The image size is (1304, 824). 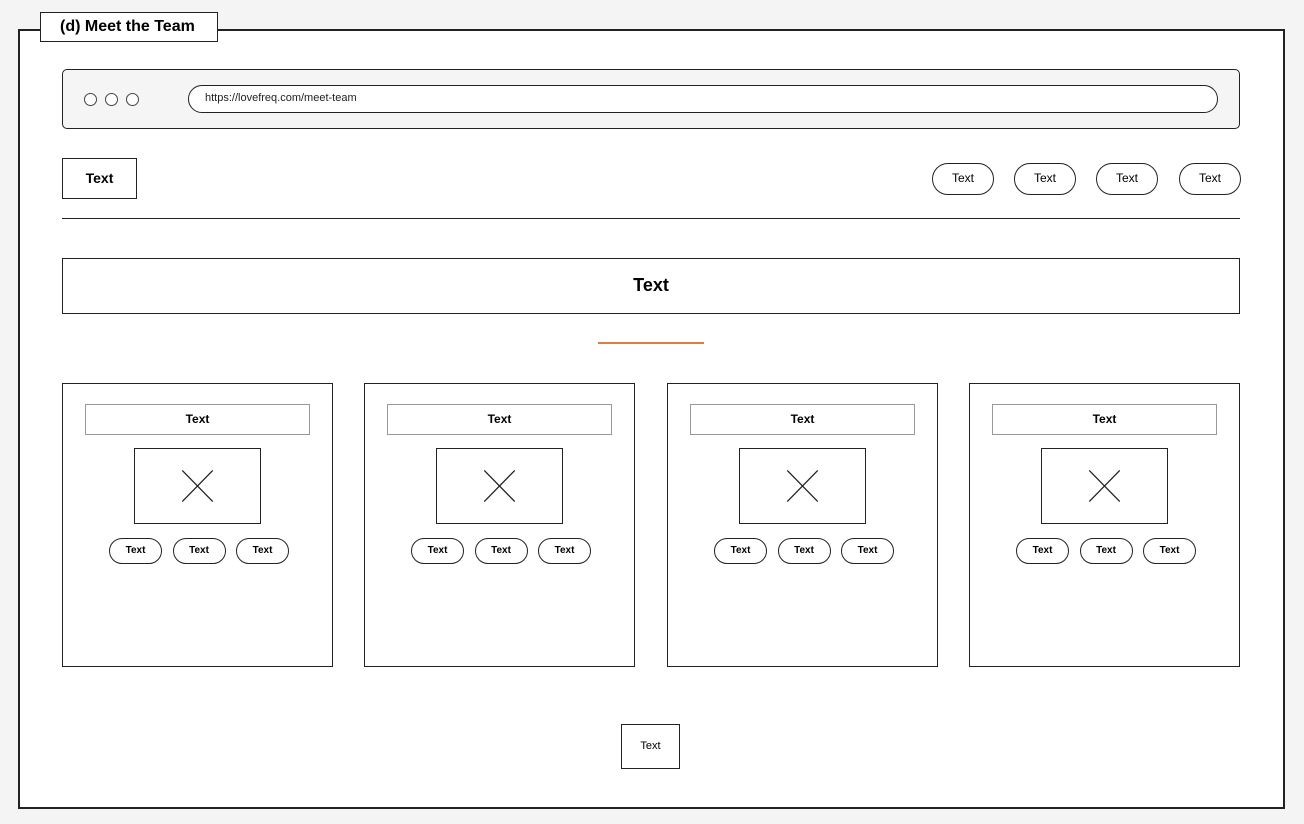 I want to click on browser-bar: https://lovefreq.com/meet-team, so click(x=651, y=99).